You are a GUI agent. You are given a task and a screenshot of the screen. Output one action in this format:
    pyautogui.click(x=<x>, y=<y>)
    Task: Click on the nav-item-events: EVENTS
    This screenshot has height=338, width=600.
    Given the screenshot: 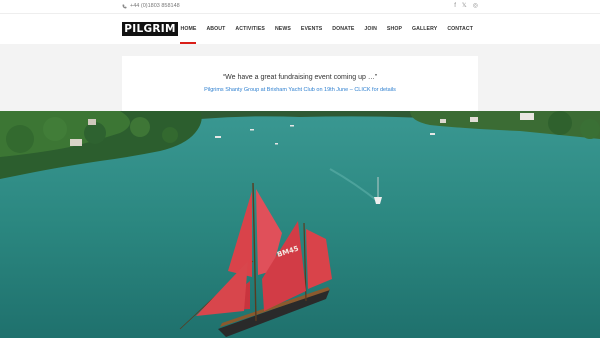 What is the action you would take?
    pyautogui.click(x=311, y=29)
    